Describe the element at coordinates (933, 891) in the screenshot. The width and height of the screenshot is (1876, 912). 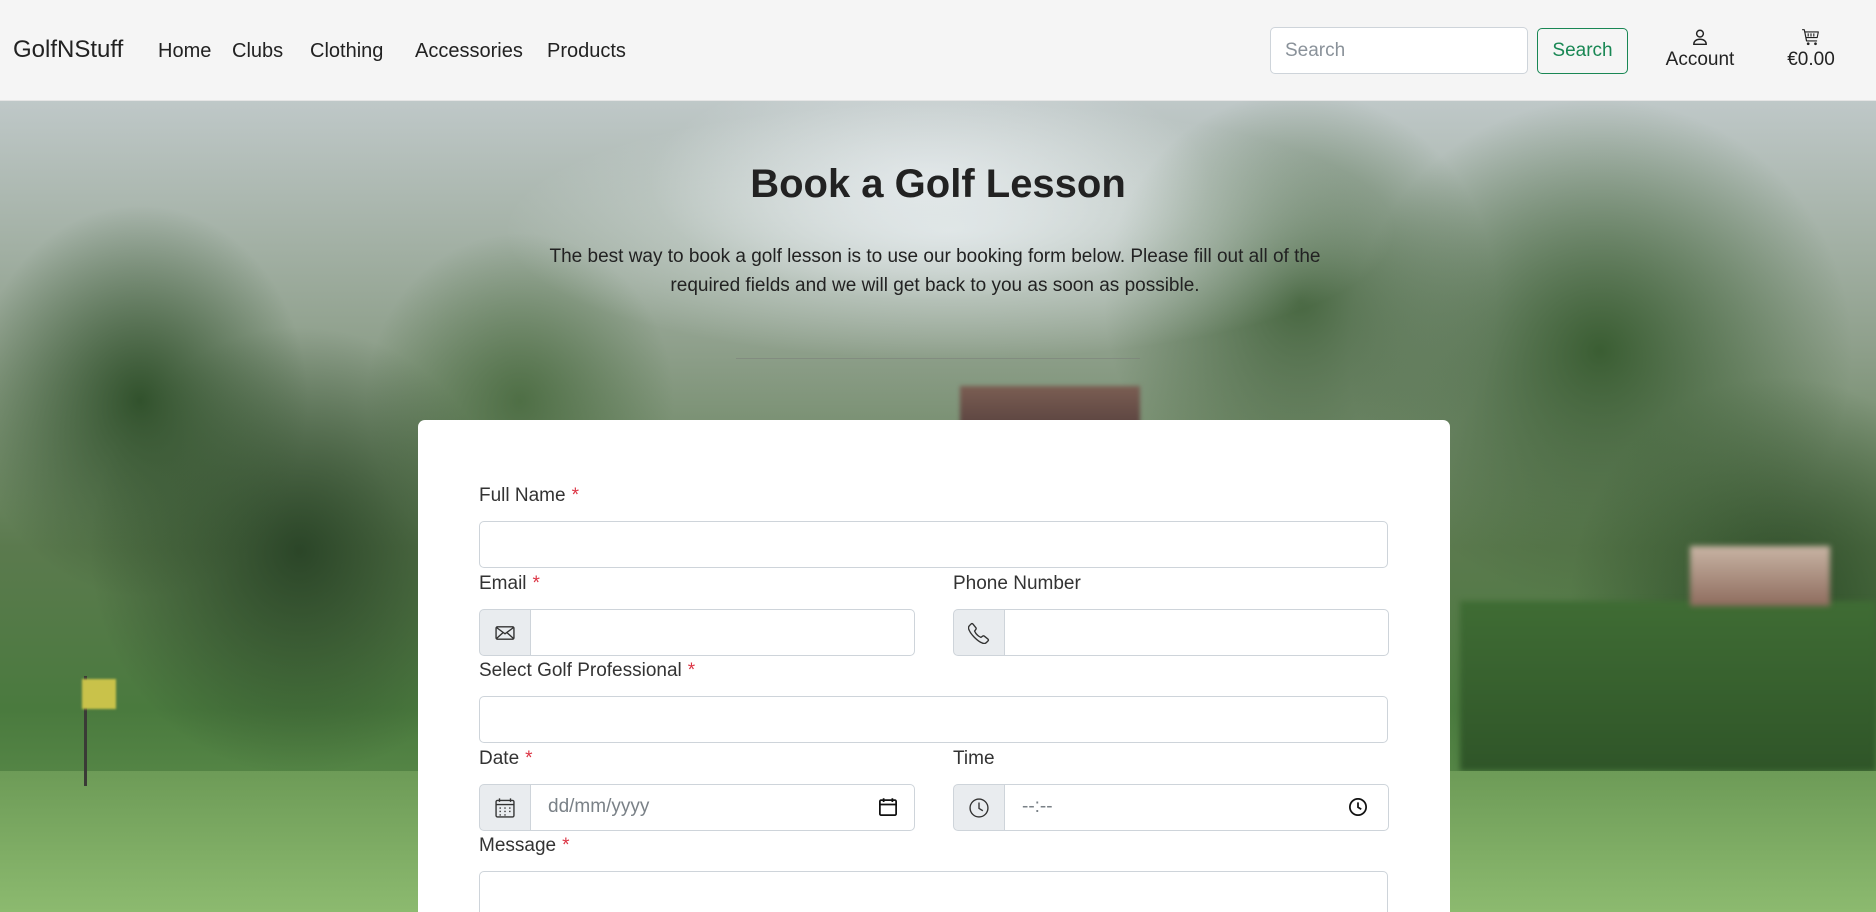
I see `message-textarea` at that location.